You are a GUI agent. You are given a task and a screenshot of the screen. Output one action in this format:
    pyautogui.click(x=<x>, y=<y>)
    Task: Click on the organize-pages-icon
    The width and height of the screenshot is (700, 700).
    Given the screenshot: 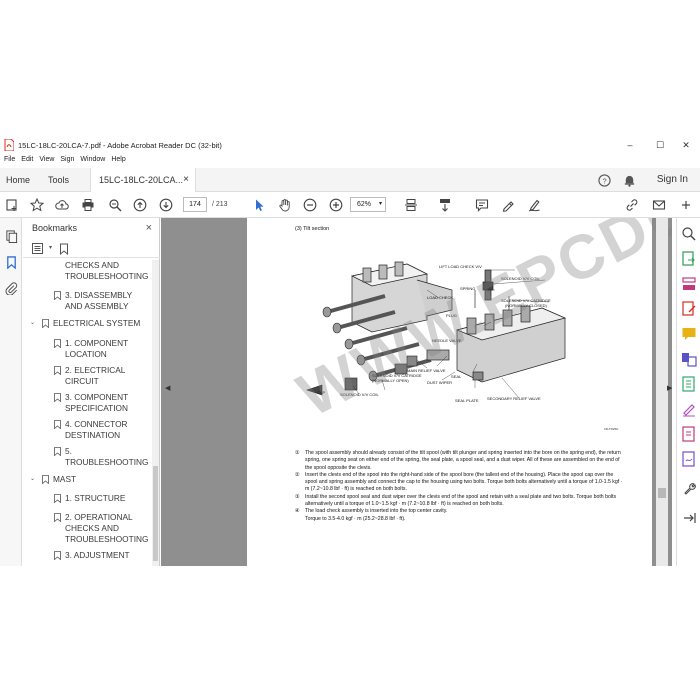 What is the action you would take?
    pyautogui.click(x=689, y=284)
    